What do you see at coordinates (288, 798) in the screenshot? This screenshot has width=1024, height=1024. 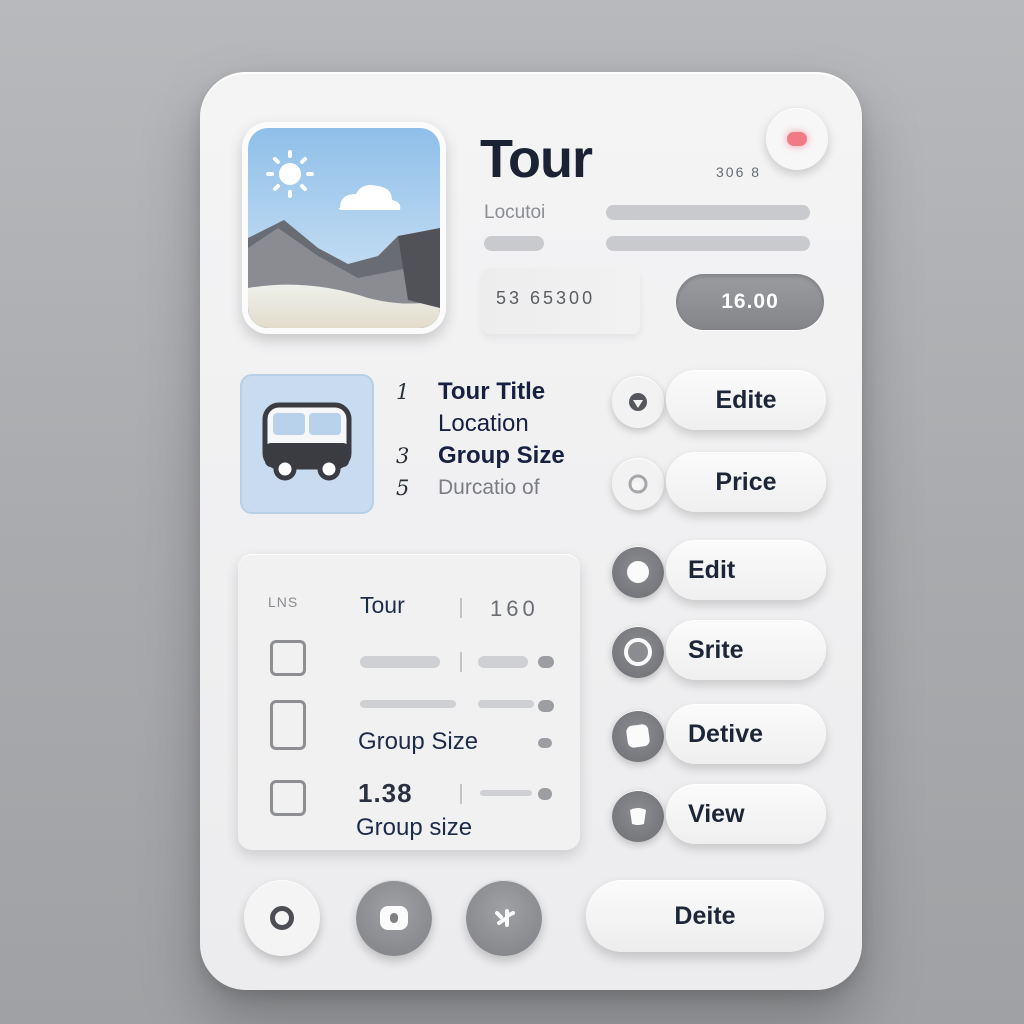 I see `calendar-icon` at bounding box center [288, 798].